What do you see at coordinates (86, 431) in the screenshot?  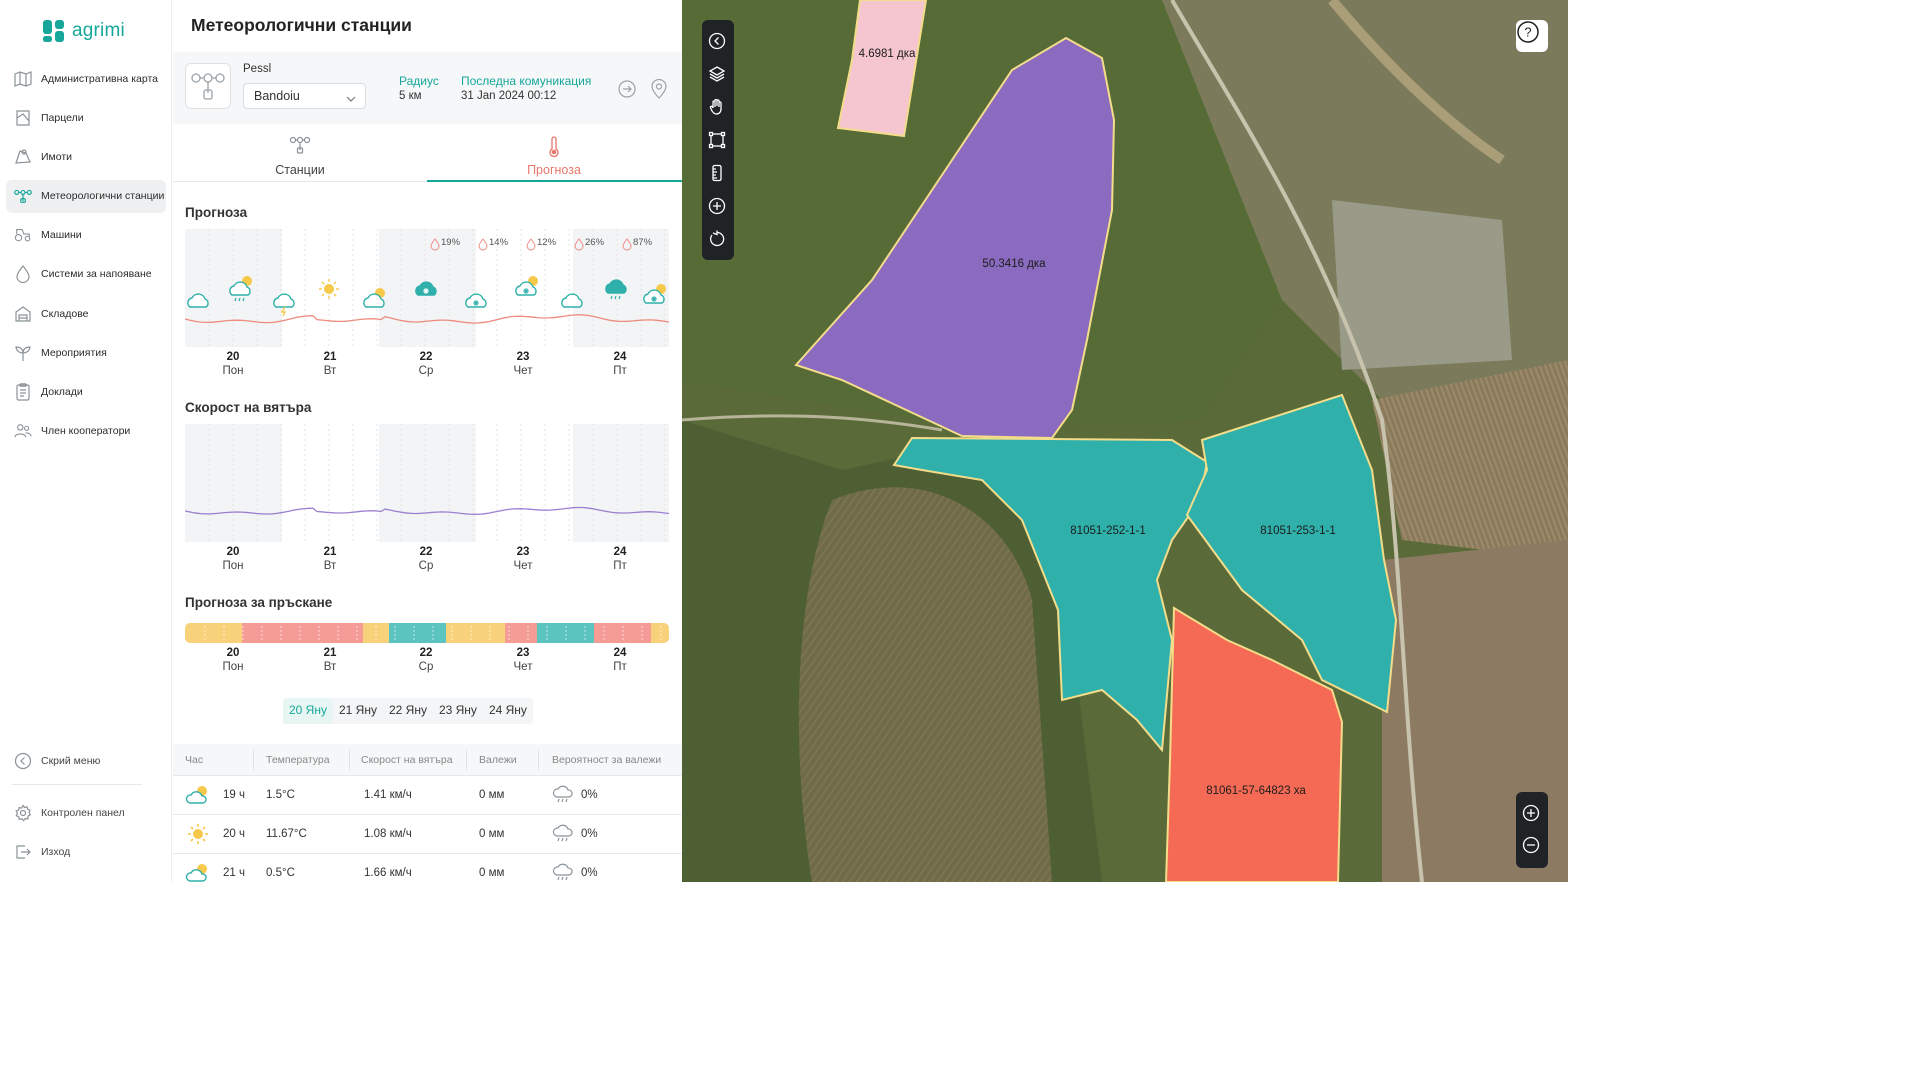 I see `sidebar-item-members: Член кооператори` at bounding box center [86, 431].